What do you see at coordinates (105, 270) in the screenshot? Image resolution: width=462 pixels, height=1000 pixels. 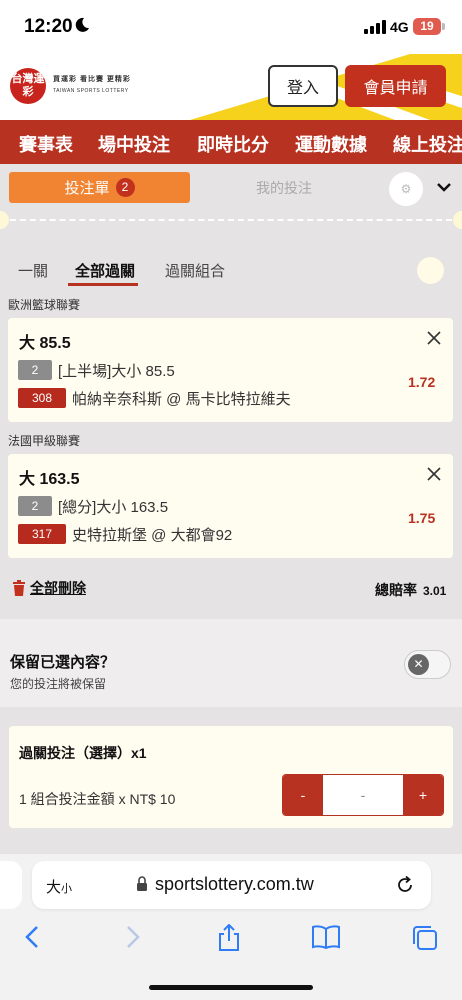 I see `tab-all-parlay: 全部過關` at bounding box center [105, 270].